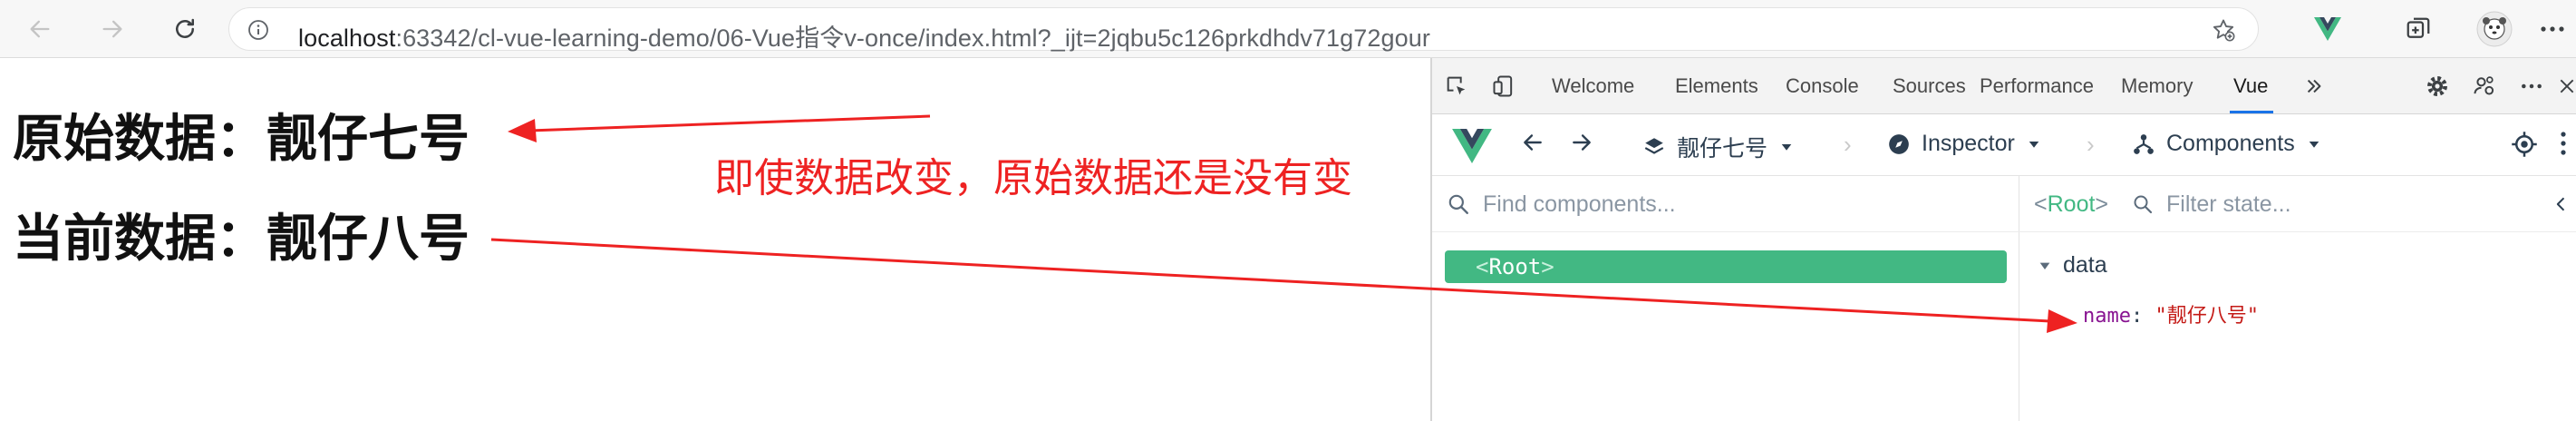 Image resolution: width=2576 pixels, height=421 pixels. I want to click on avatar-icon, so click(2494, 29).